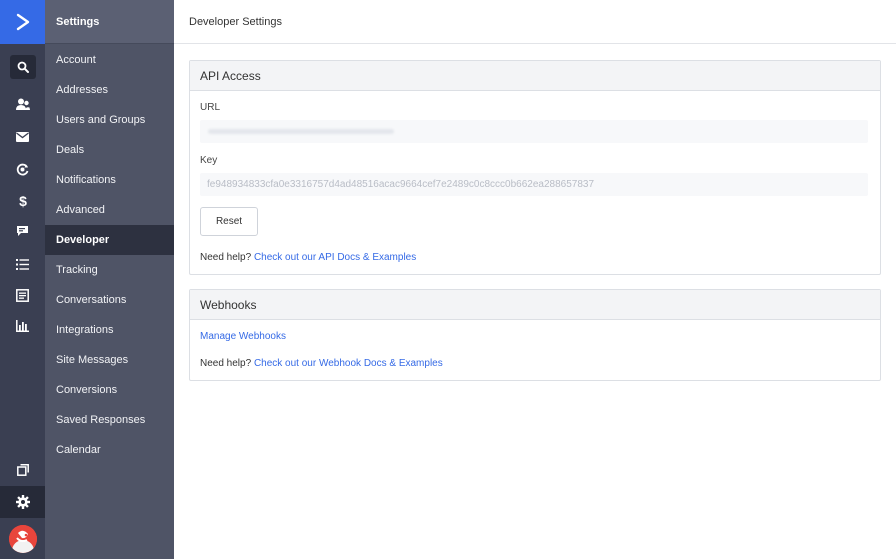 The width and height of the screenshot is (896, 559). I want to click on url-value-obscured, so click(301, 131).